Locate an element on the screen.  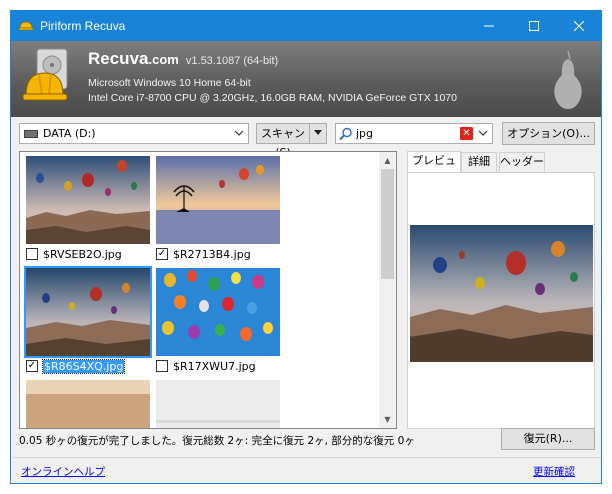
caret-down-icon is located at coordinates (318, 132).